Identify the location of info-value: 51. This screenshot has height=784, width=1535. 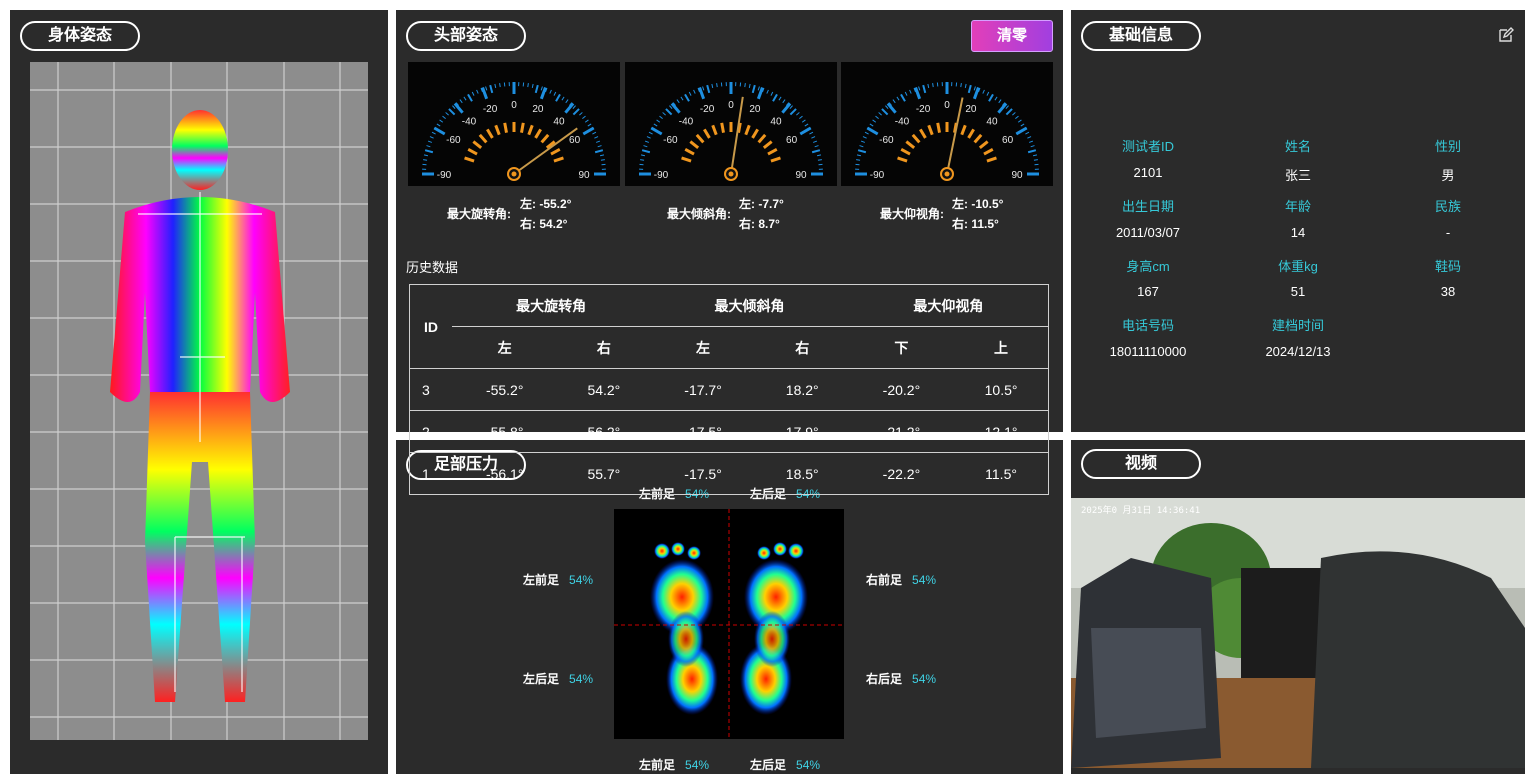
(1298, 291).